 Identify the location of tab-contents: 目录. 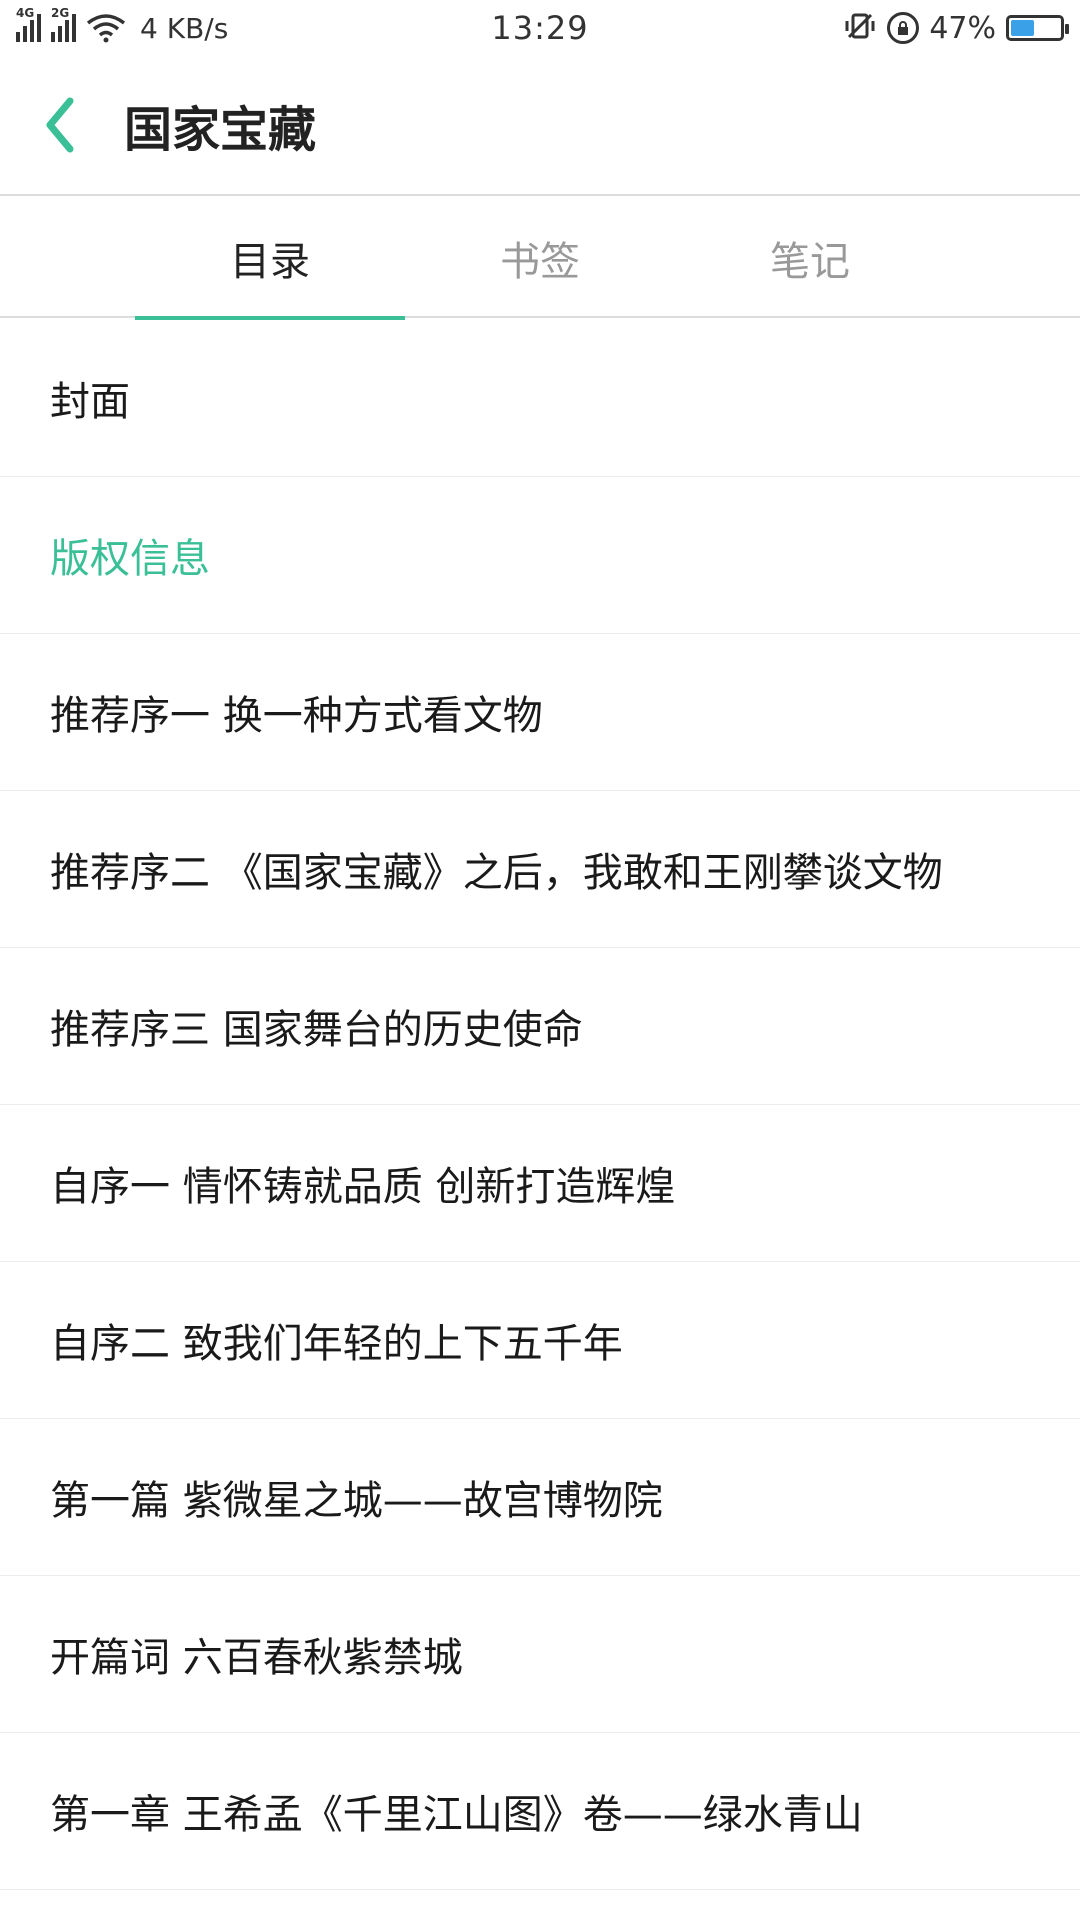
(270, 259).